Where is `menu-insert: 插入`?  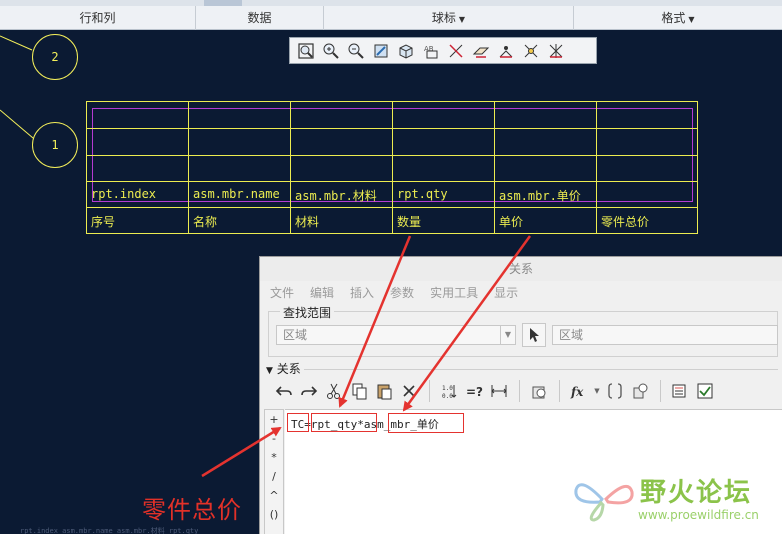
menu-insert: 插入 is located at coordinates (362, 292).